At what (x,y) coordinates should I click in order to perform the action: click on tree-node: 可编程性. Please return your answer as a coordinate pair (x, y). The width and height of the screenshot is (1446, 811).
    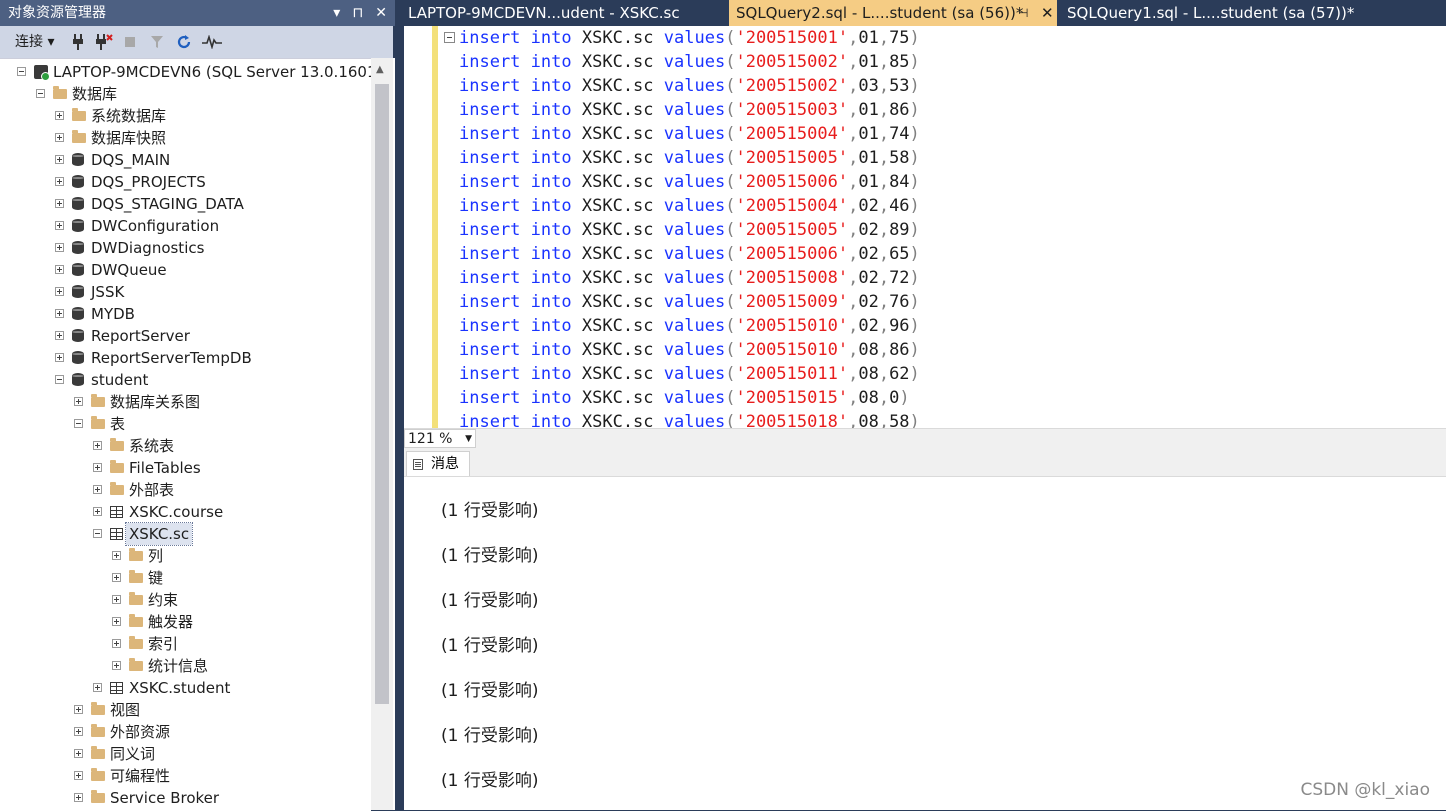
    Looking at the image, I should click on (185, 776).